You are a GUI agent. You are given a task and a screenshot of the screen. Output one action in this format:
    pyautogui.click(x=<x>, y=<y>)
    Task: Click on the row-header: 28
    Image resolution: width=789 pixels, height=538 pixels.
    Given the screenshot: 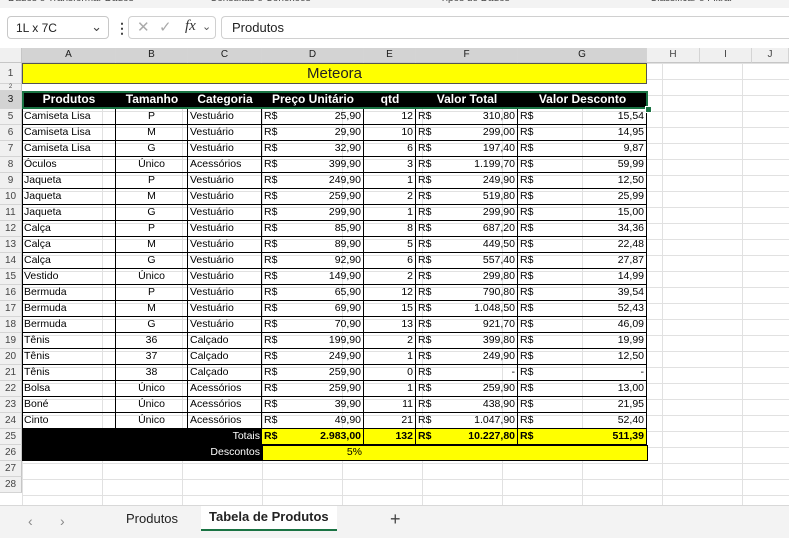 What is the action you would take?
    pyautogui.click(x=11, y=485)
    